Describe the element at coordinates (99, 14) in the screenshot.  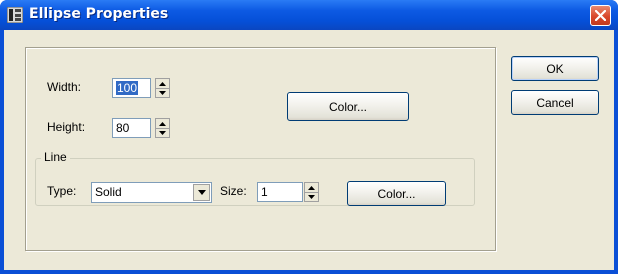
I see `window-title: Ellipse Properties` at that location.